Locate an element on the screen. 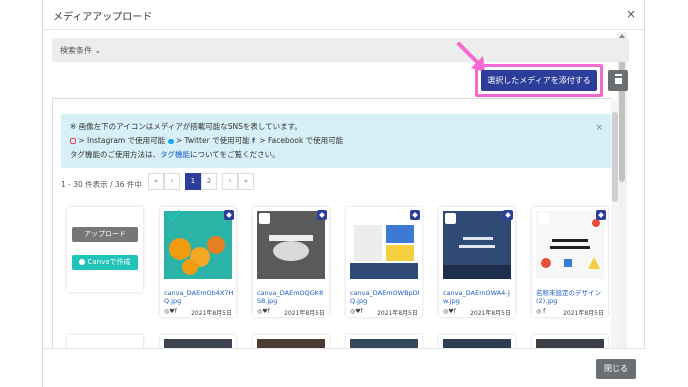  media-card: canva_DAEmOQGK8S8.jpg ◎♥f 2021年8月5日 is located at coordinates (291, 262).